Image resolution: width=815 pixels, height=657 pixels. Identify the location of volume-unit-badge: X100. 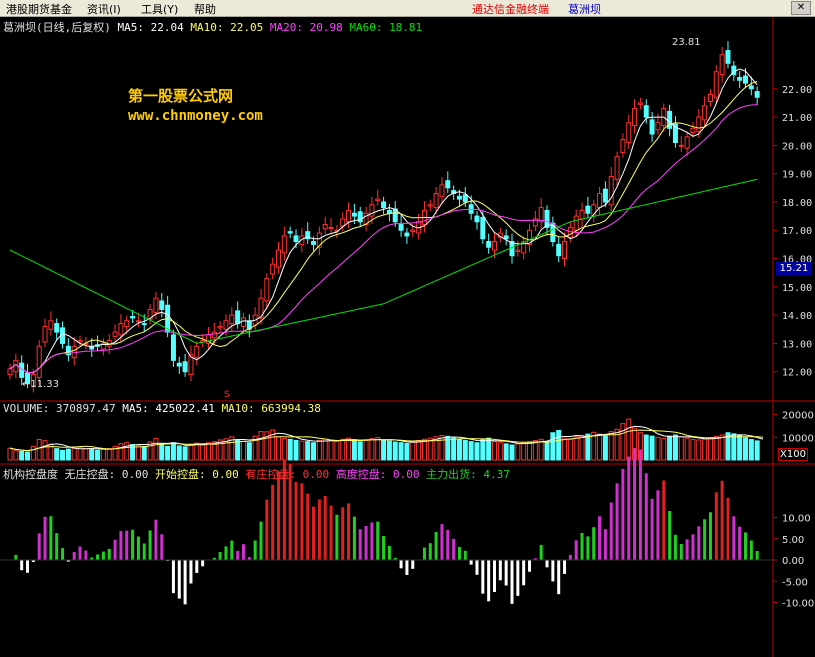
(793, 454).